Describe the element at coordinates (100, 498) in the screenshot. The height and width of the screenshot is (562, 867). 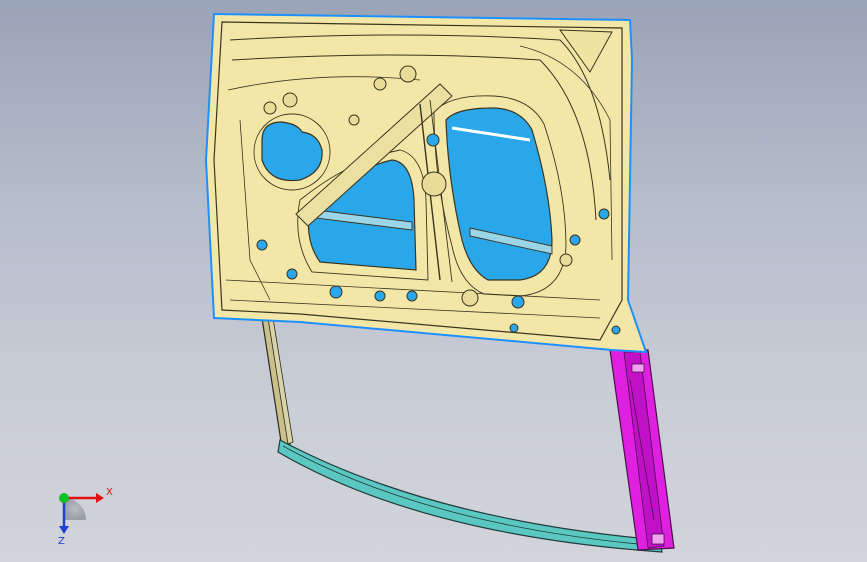
I see `x-axis-arrow` at that location.